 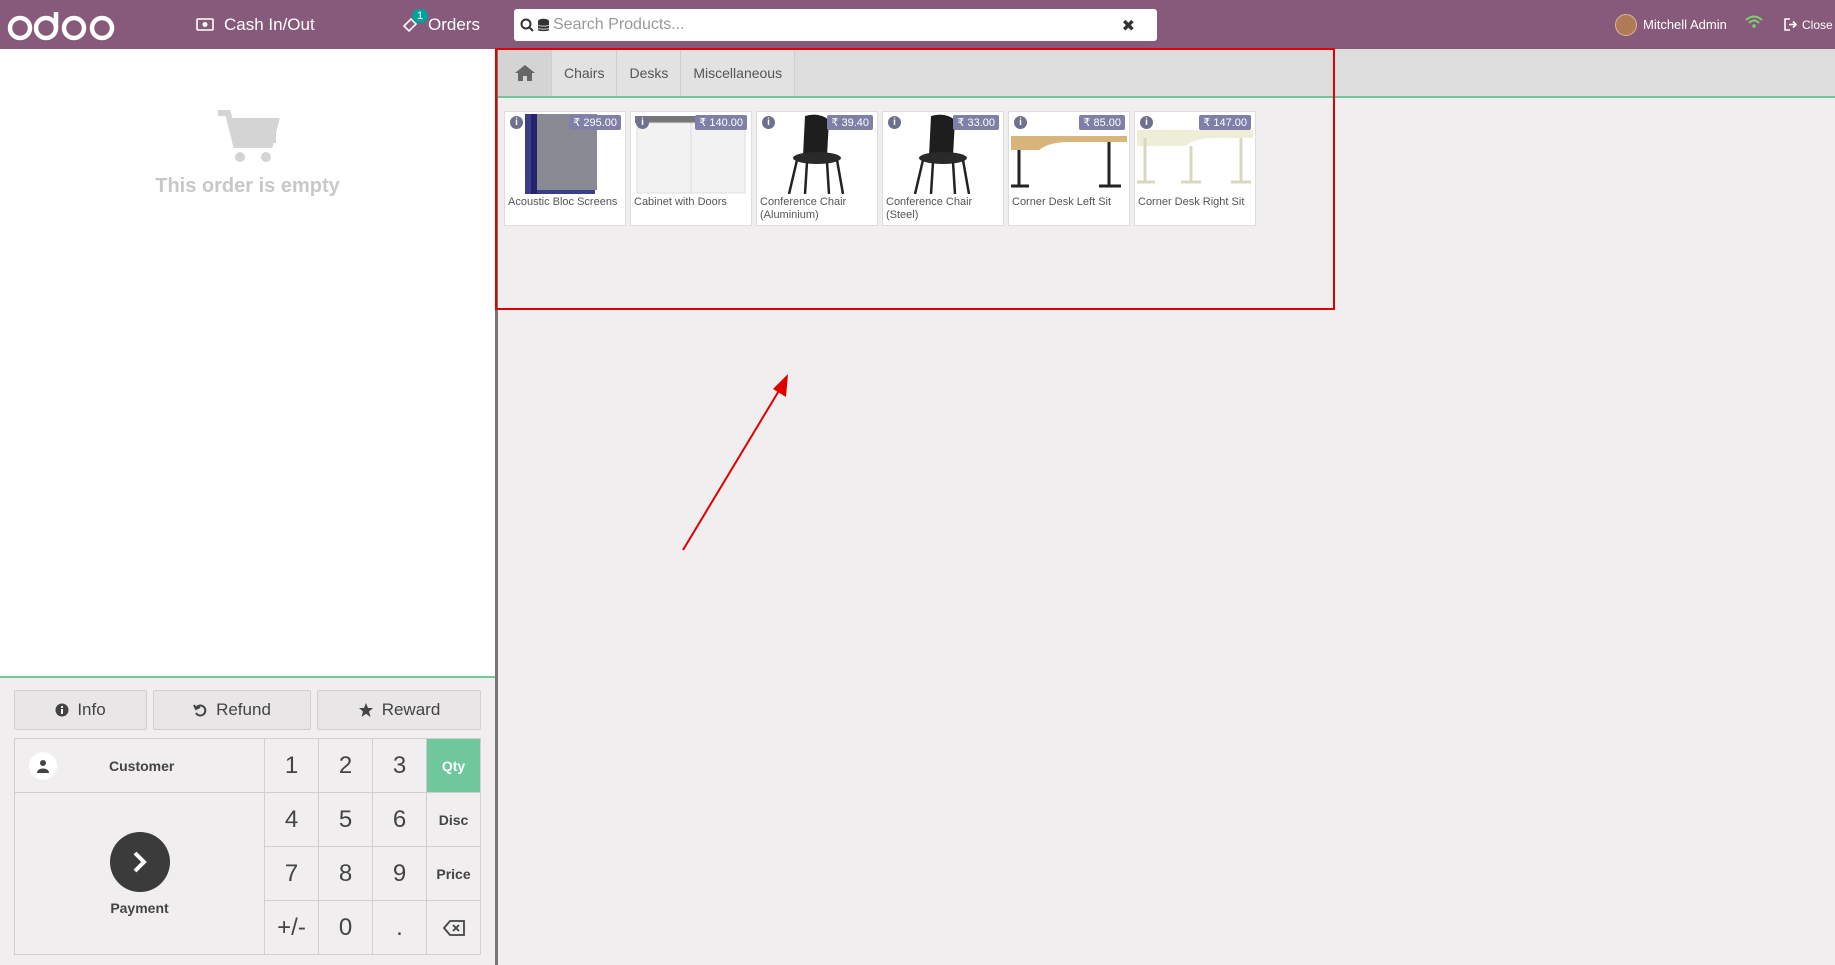 I want to click on product-name: Corner Desk Left Sit, so click(x=1062, y=202).